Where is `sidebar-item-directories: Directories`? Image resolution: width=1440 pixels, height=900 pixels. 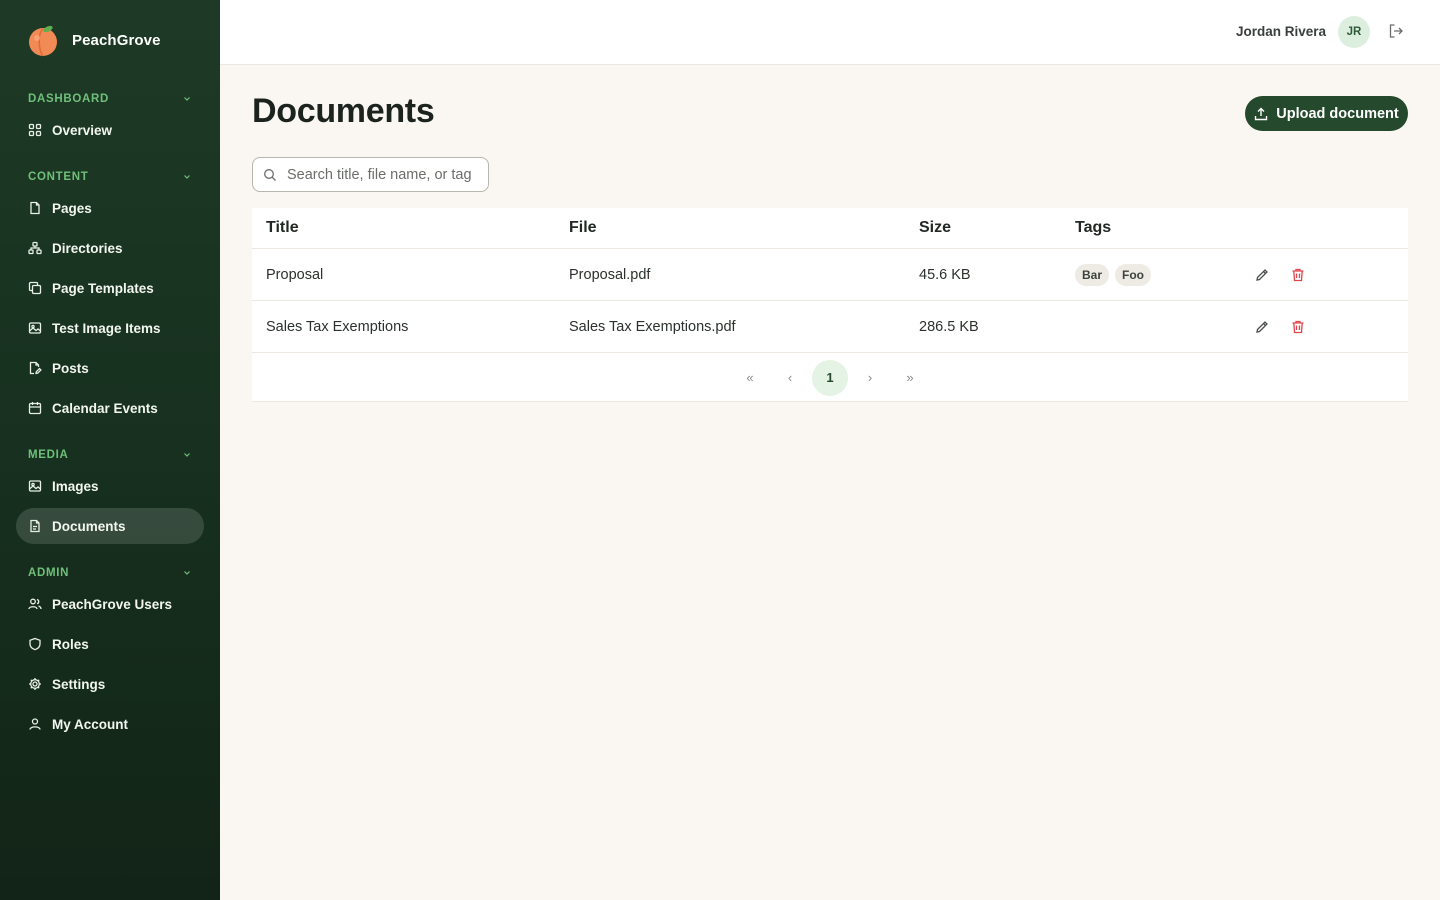
sidebar-item-directories: Directories is located at coordinates (110, 248).